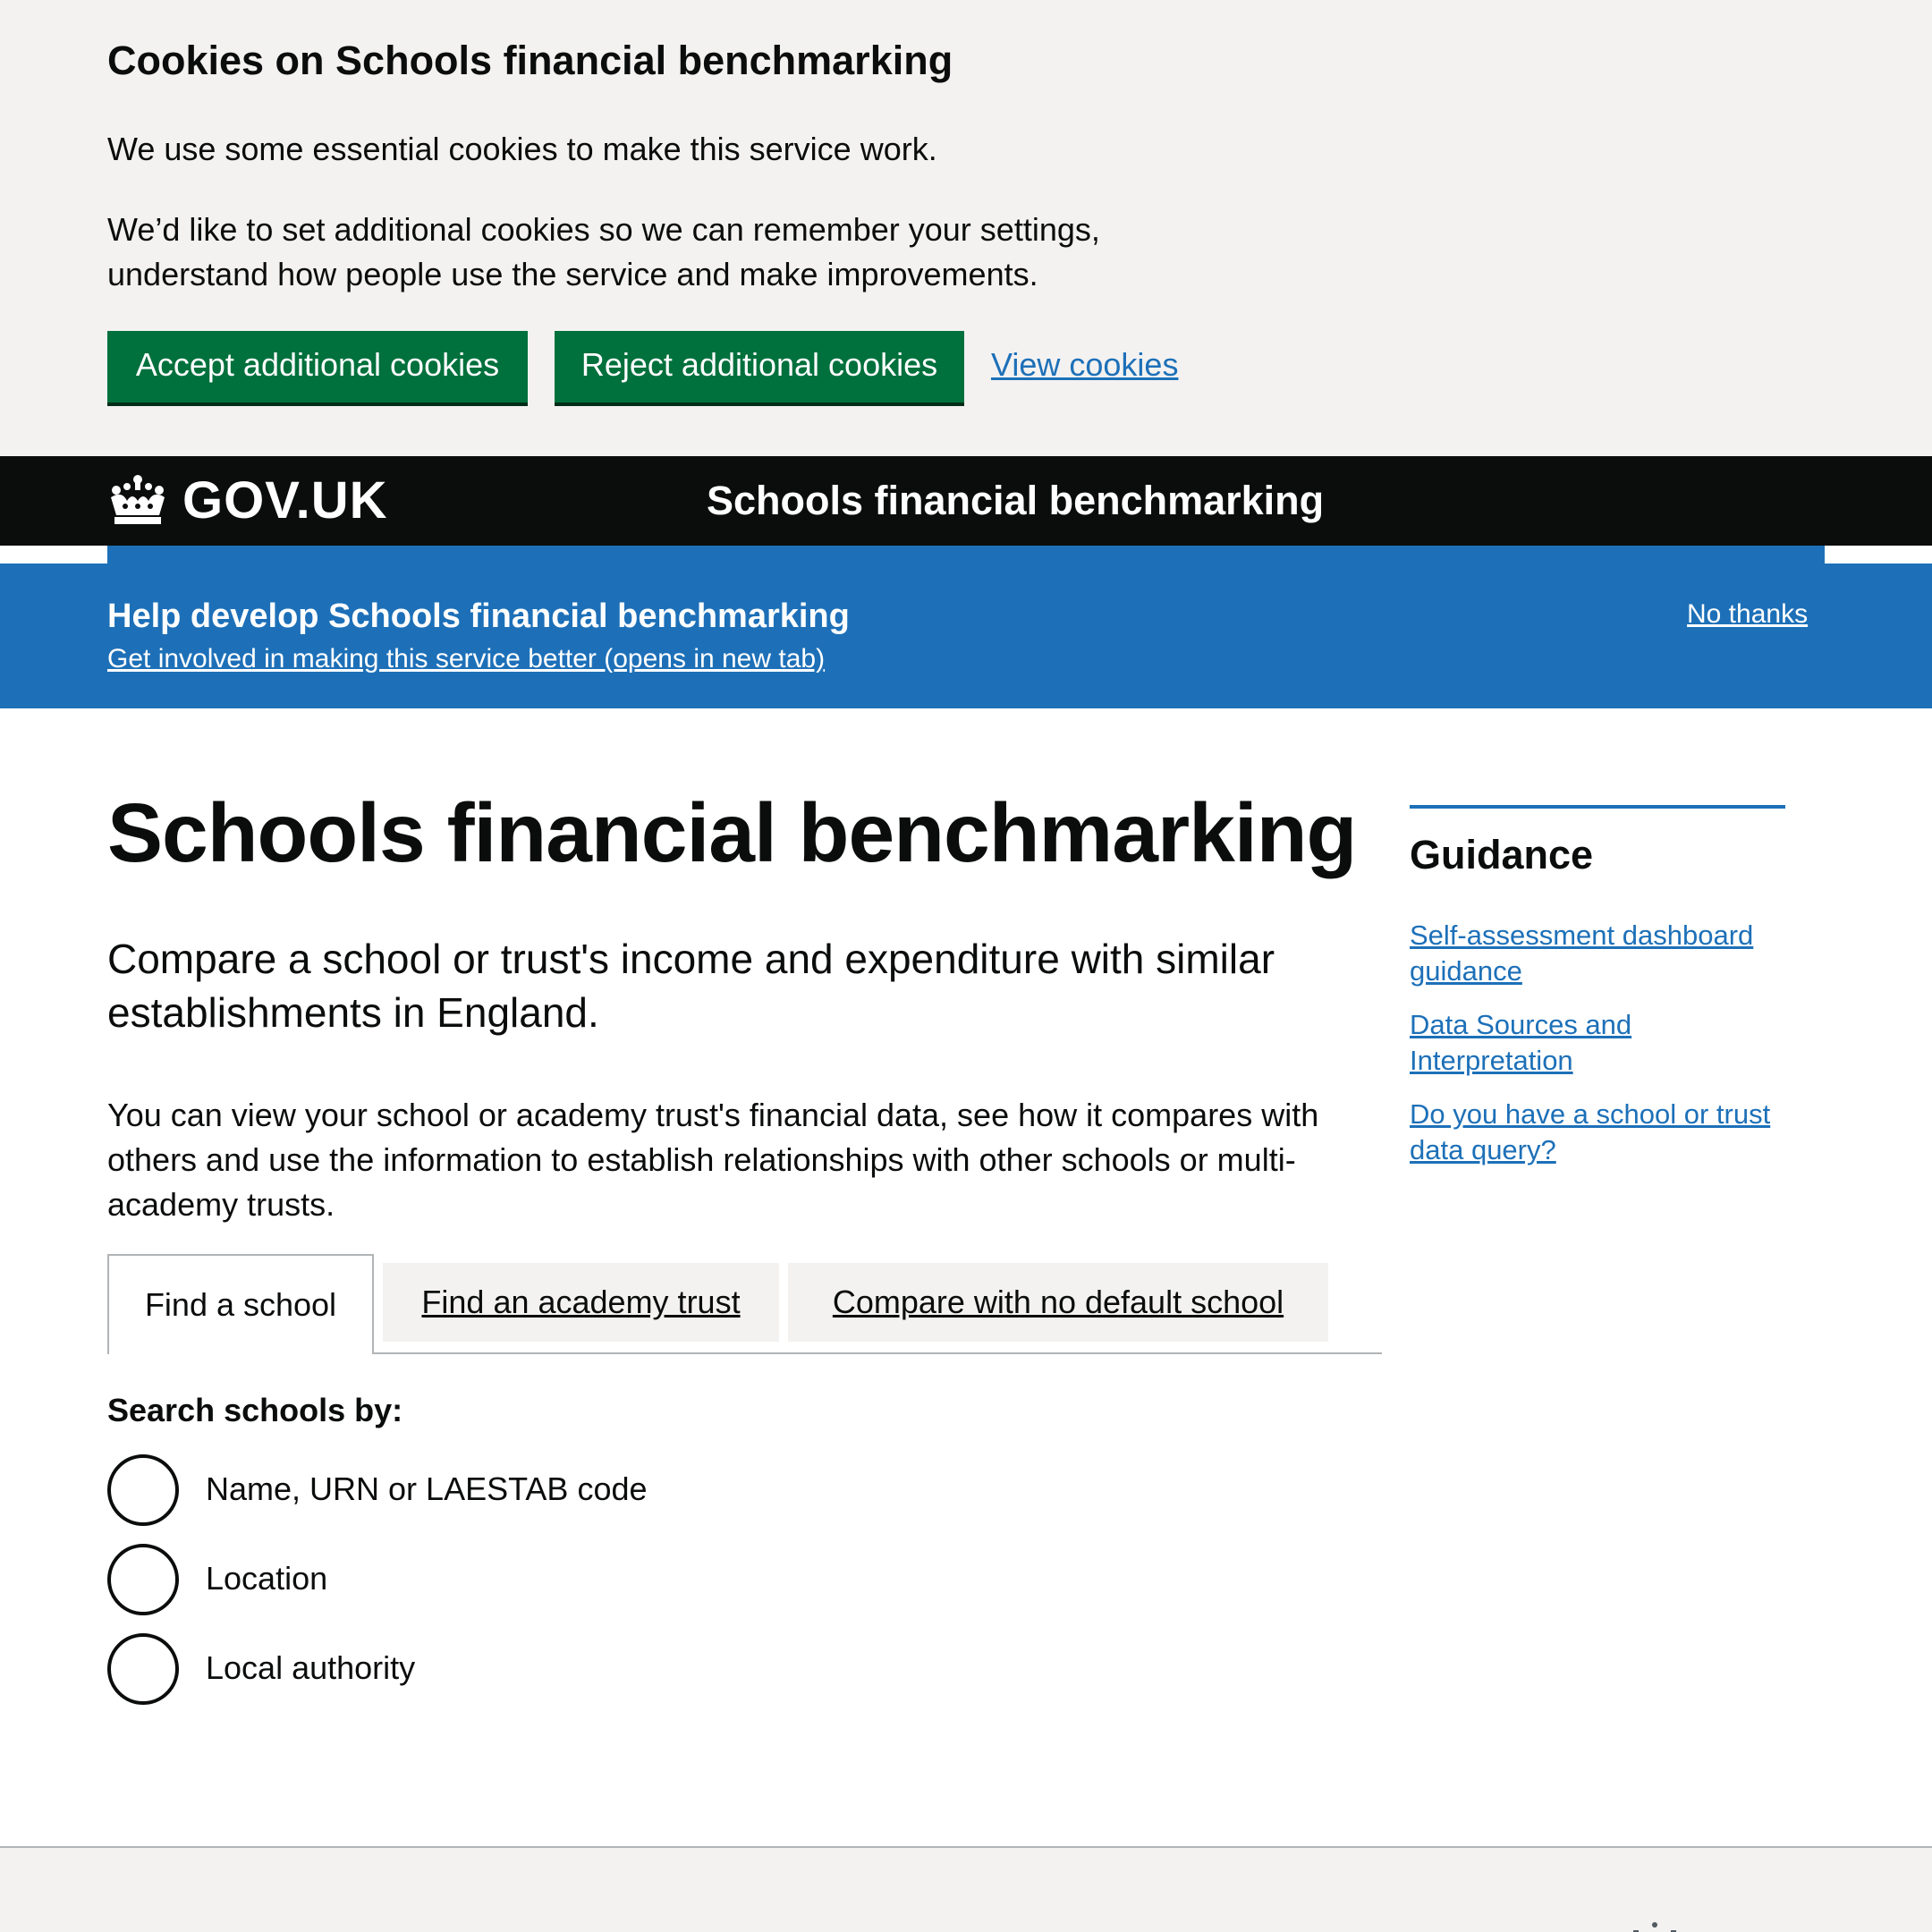  I want to click on data-sources-link: Data Sources and Interpretation, so click(1597, 1043).